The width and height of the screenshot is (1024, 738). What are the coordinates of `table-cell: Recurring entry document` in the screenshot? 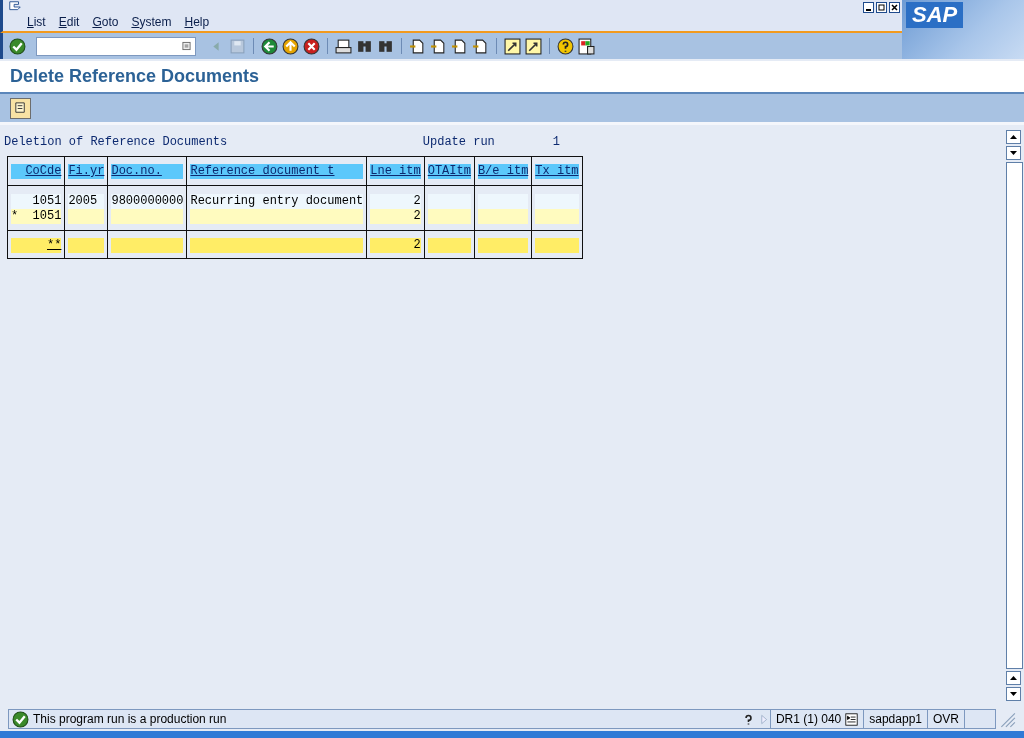 It's located at (277, 201).